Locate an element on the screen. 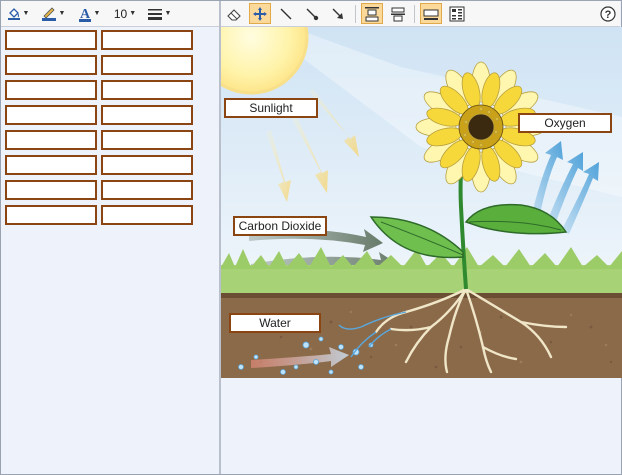  eraser-icon is located at coordinates (234, 14).